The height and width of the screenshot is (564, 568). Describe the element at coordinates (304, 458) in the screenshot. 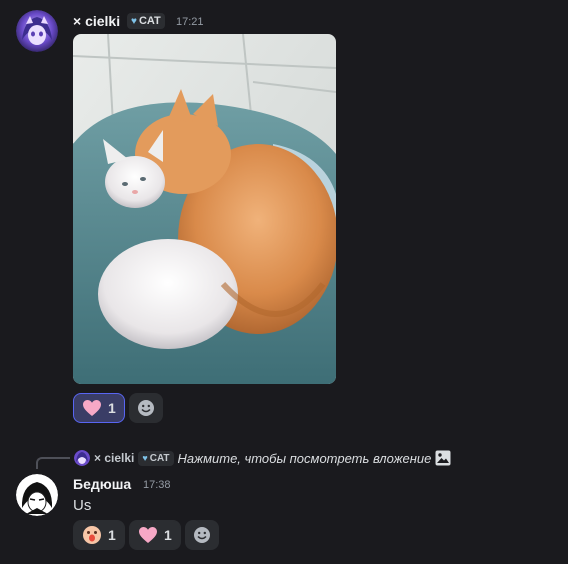

I see `reply-text: Нажмите, чтобы посмотреть вложение` at that location.